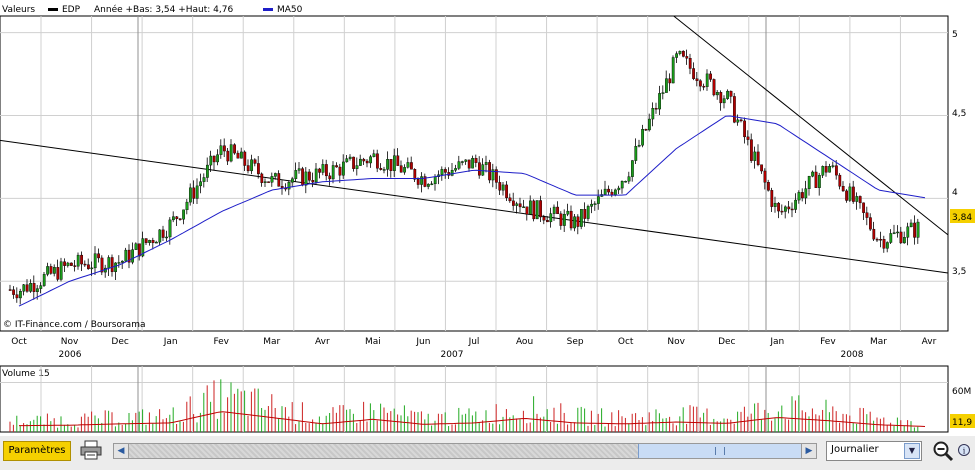 This screenshot has height=470, width=975. I want to click on scrollbar-thumb, so click(719, 451).